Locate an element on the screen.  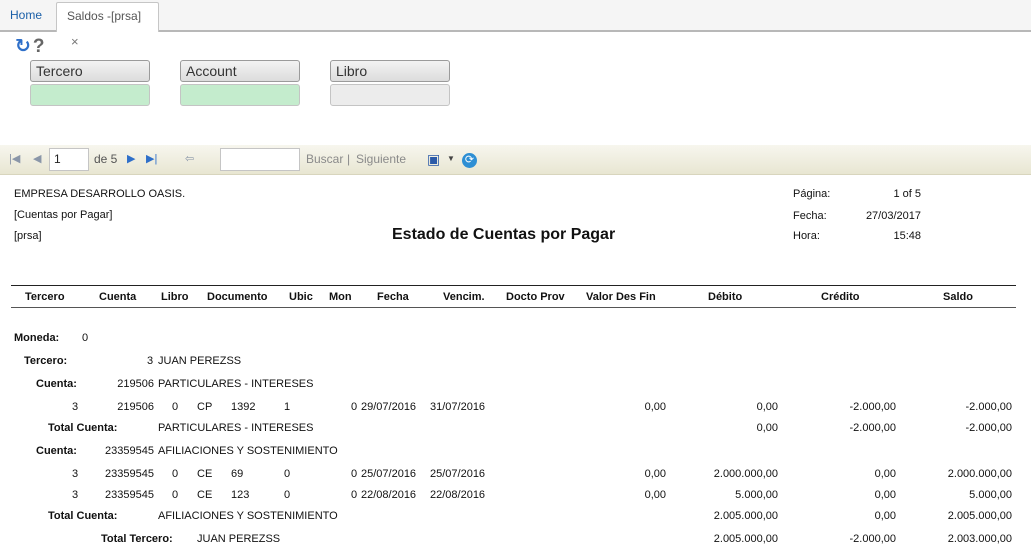
filter-tercero-label: Tercero is located at coordinates (90, 71).